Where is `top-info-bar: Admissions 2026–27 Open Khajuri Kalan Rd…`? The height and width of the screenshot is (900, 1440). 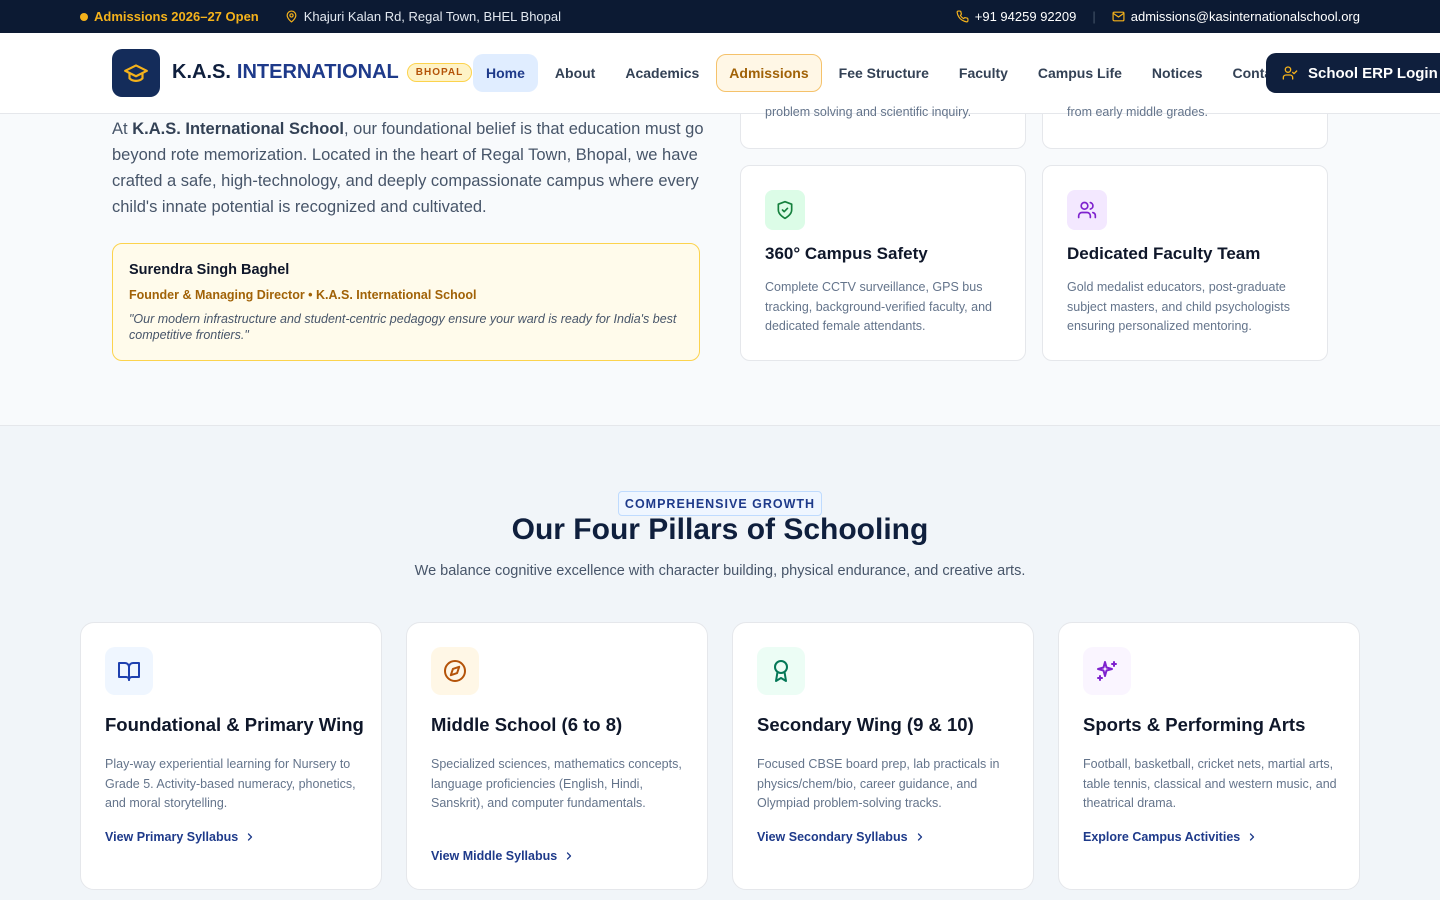 top-info-bar: Admissions 2026–27 Open Khajuri Kalan Rd… is located at coordinates (720, 16).